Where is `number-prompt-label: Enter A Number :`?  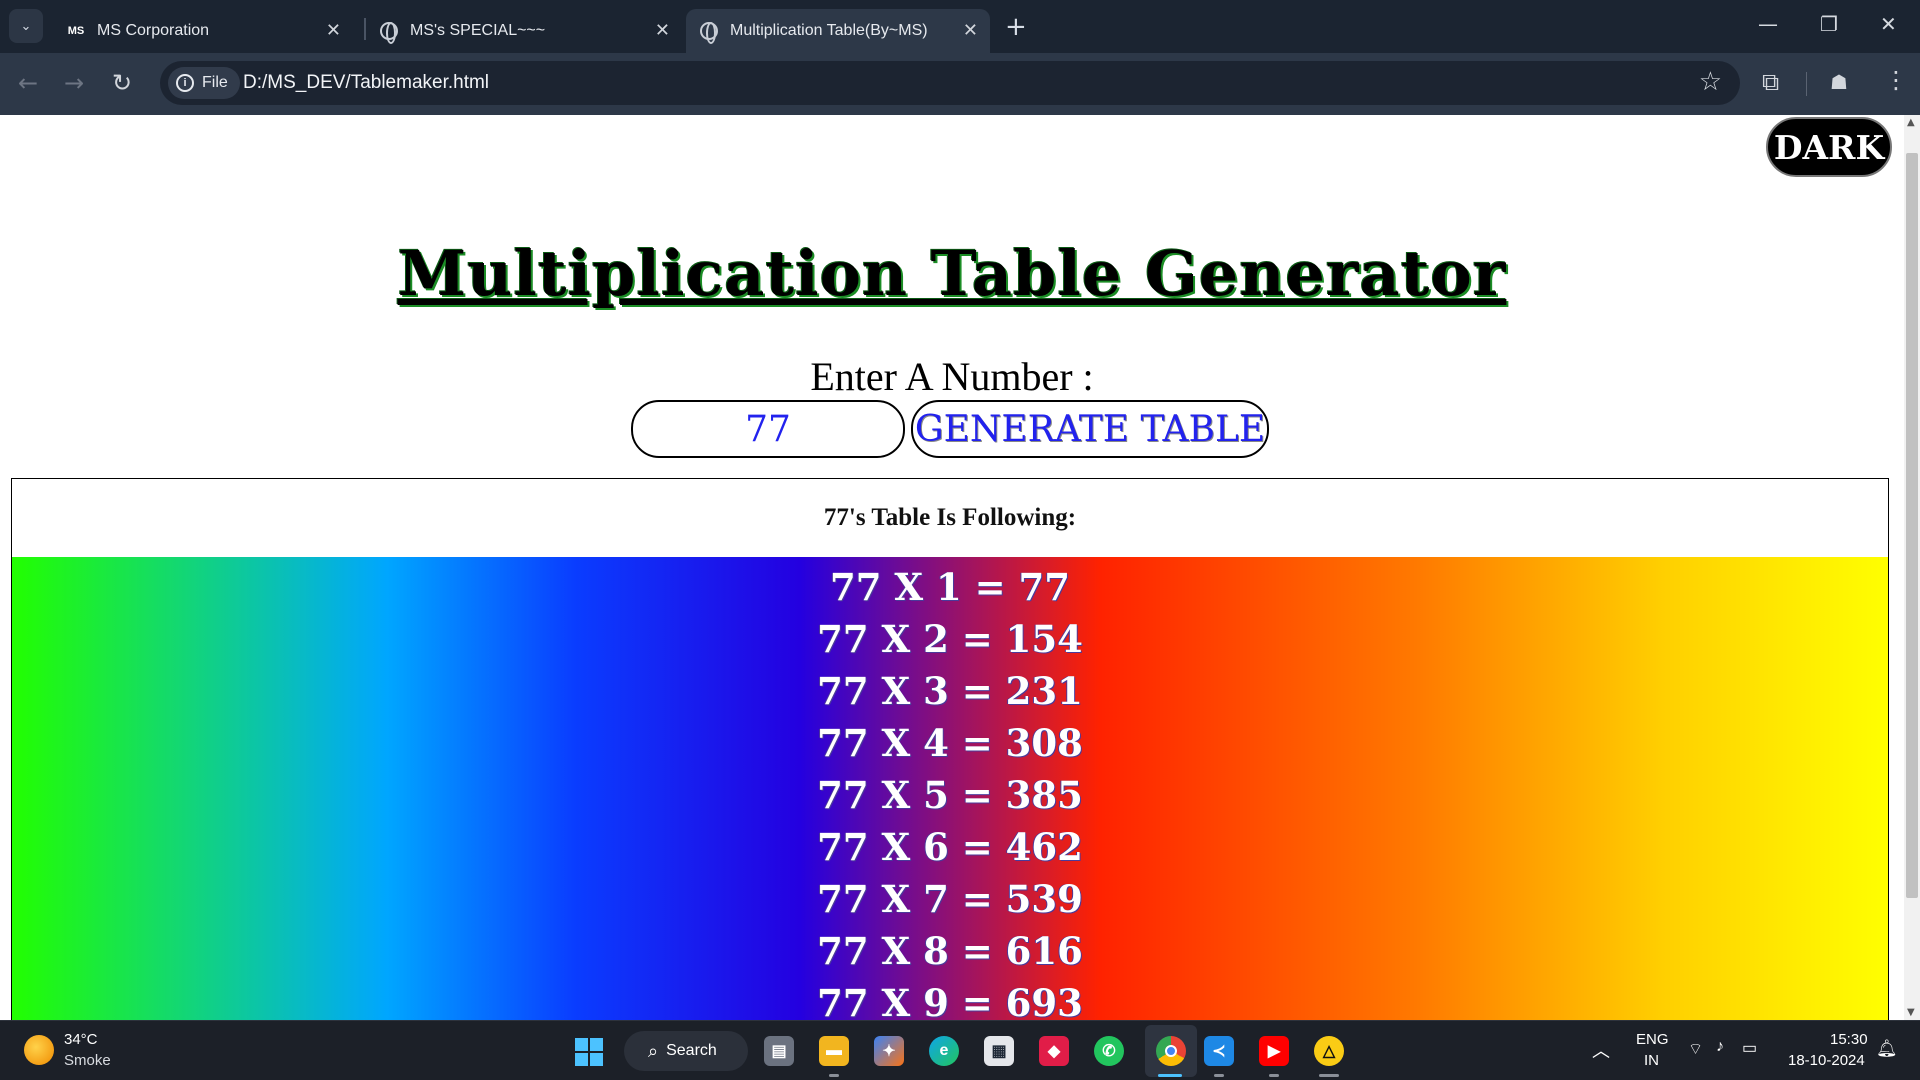
number-prompt-label: Enter A Number : is located at coordinates (952, 376).